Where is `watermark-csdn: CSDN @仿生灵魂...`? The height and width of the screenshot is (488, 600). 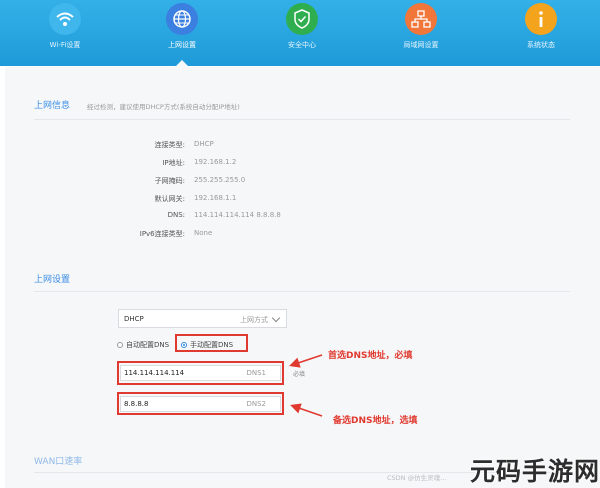
watermark-csdn: CSDN @仿生灵魂... is located at coordinates (417, 478).